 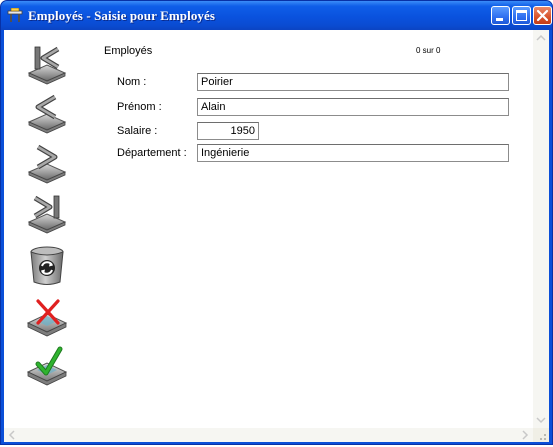 I want to click on validate-icon, so click(x=47, y=366).